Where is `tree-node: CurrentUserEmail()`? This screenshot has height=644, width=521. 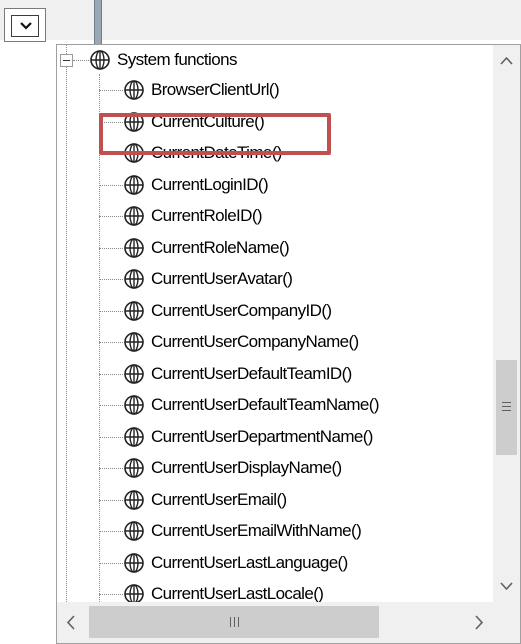 tree-node: CurrentUserEmail() is located at coordinates (205, 500).